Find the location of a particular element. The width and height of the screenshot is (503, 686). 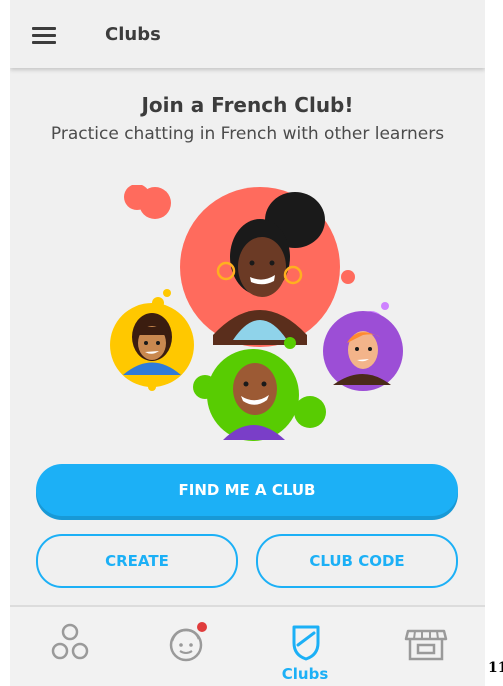

app-bar: Clubs is located at coordinates (247, 34).